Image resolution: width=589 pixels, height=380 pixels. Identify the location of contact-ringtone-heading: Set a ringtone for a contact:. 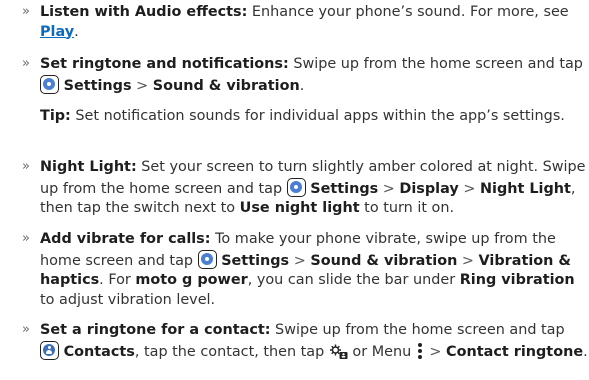
(155, 330).